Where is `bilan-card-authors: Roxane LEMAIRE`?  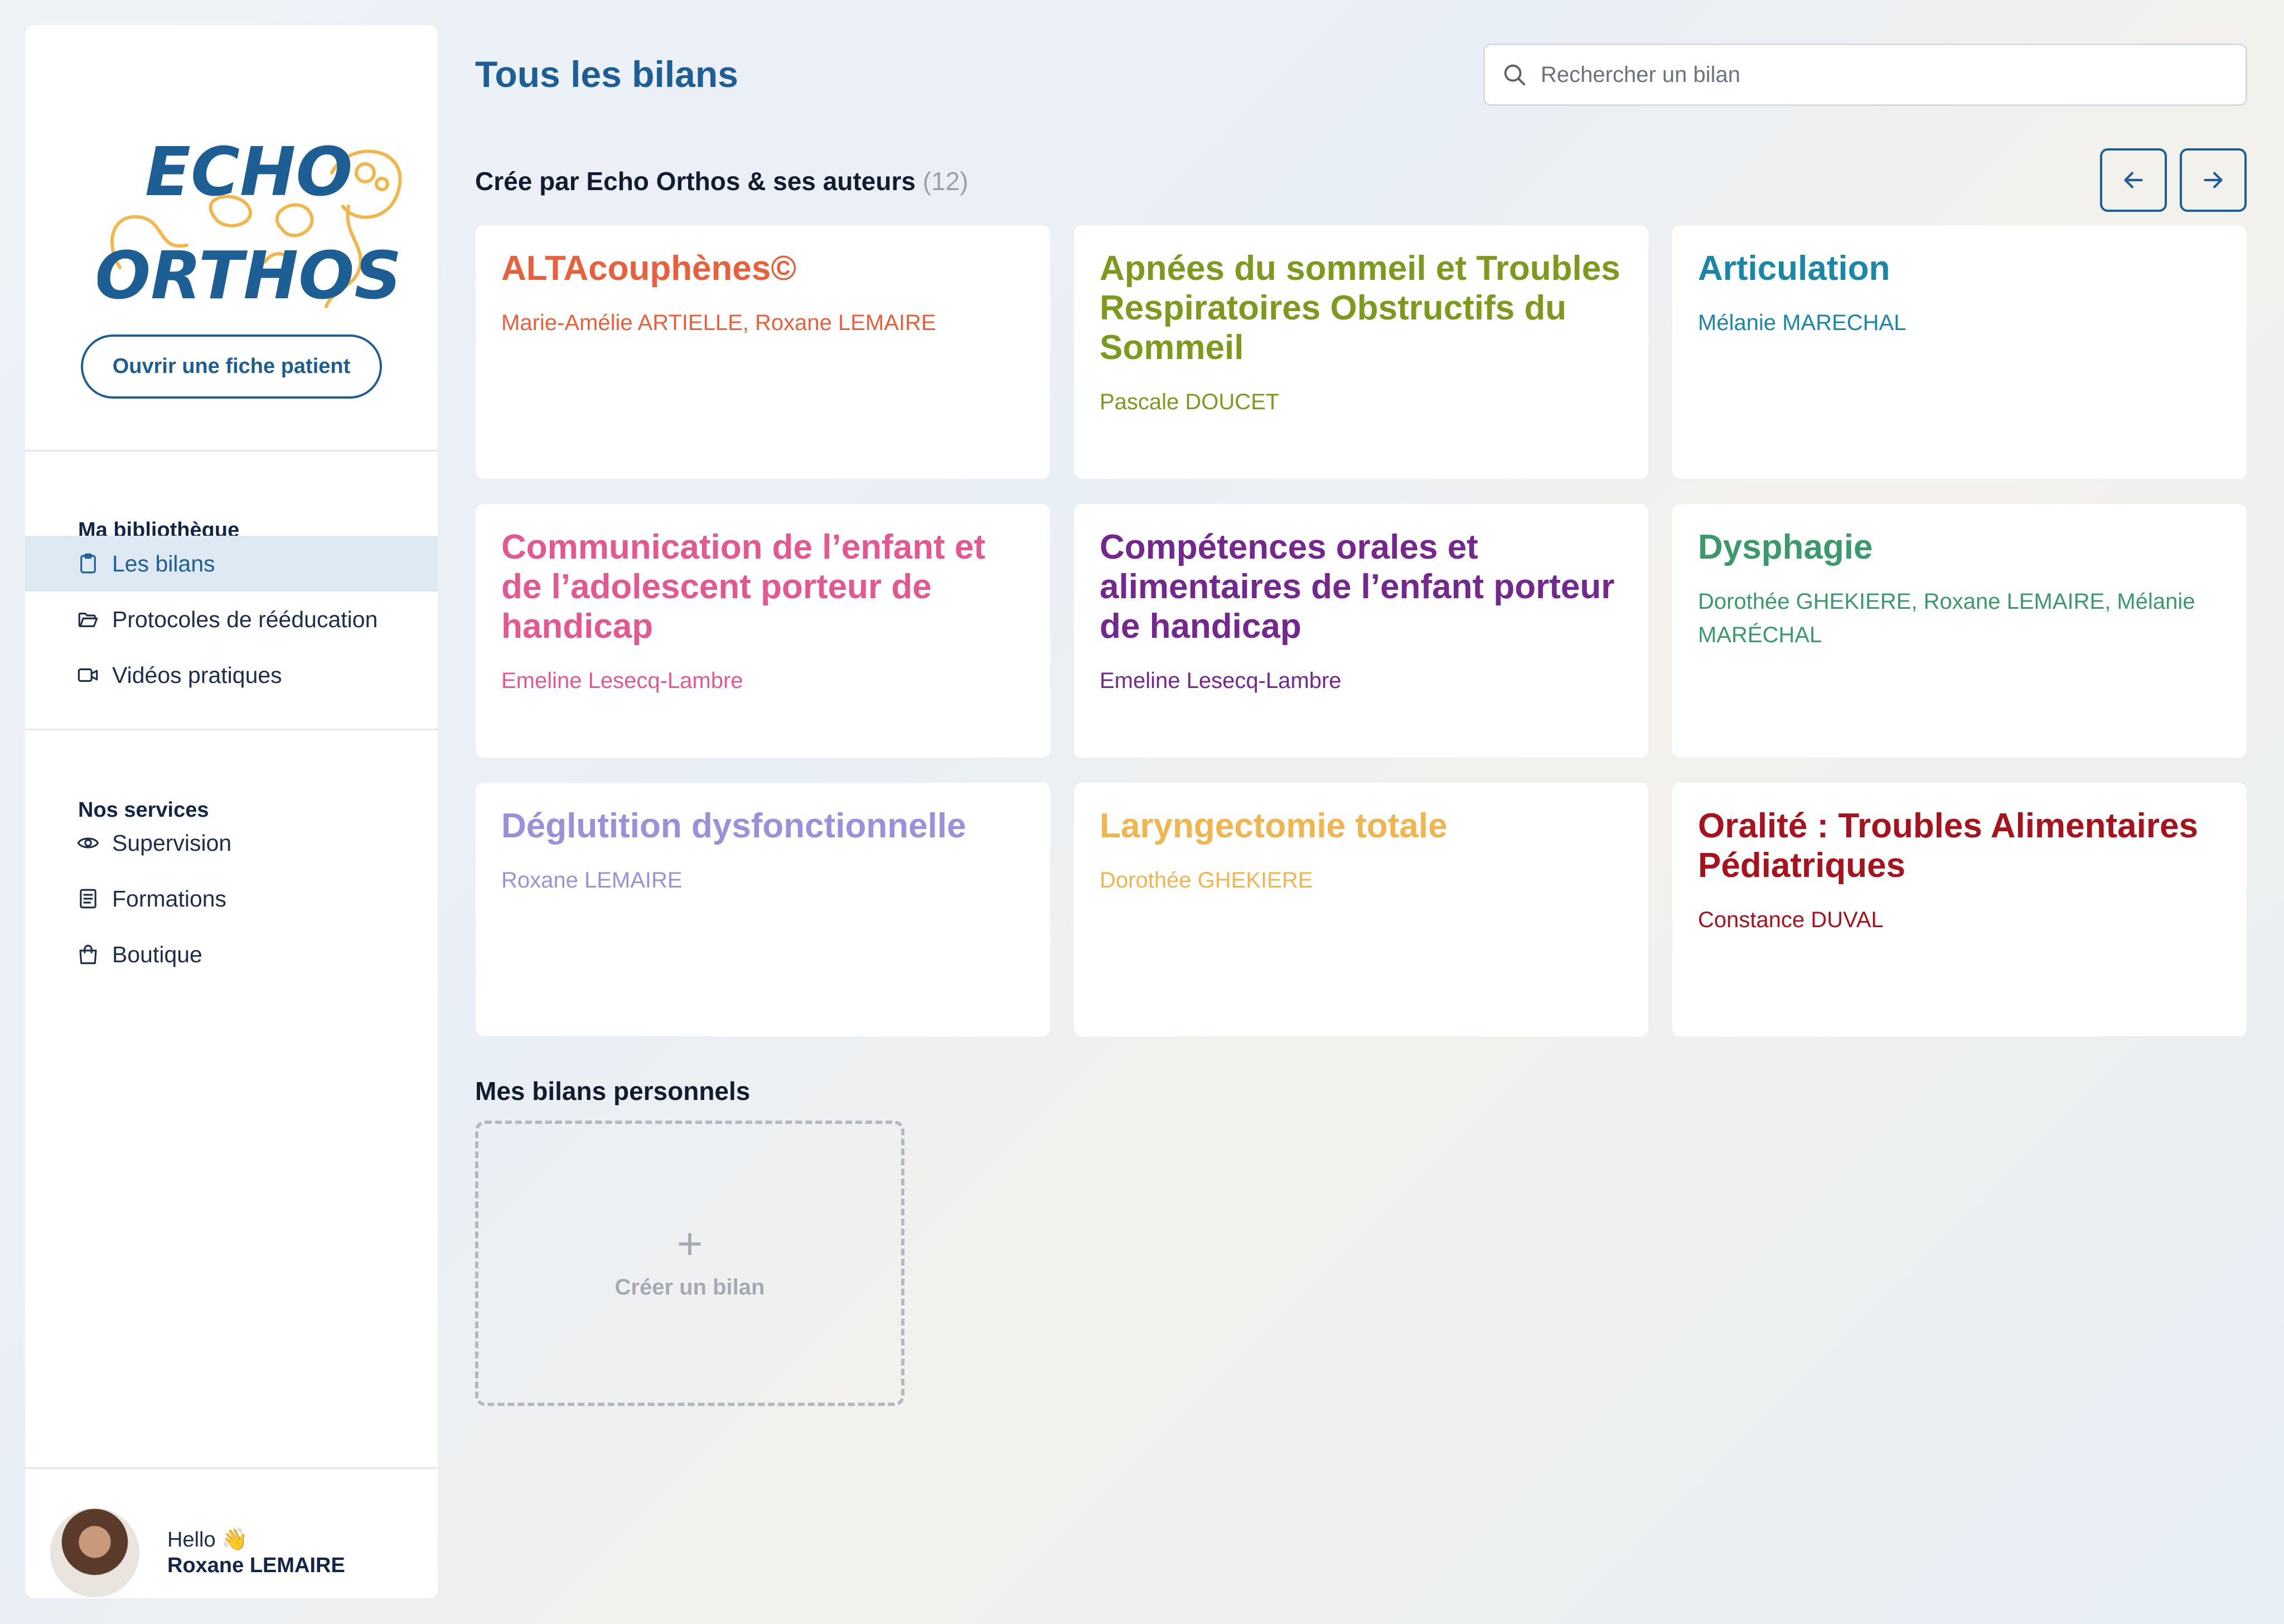 bilan-card-authors: Roxane LEMAIRE is located at coordinates (592, 881).